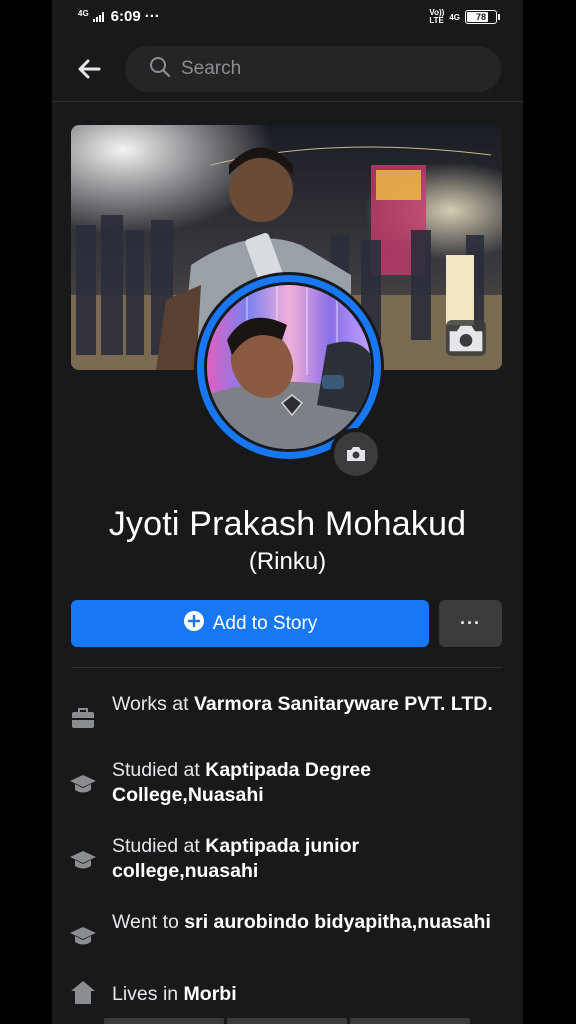 This screenshot has width=576, height=1024. Describe the element at coordinates (265, 623) in the screenshot. I see `add-to-story-label: Add to Story` at that location.